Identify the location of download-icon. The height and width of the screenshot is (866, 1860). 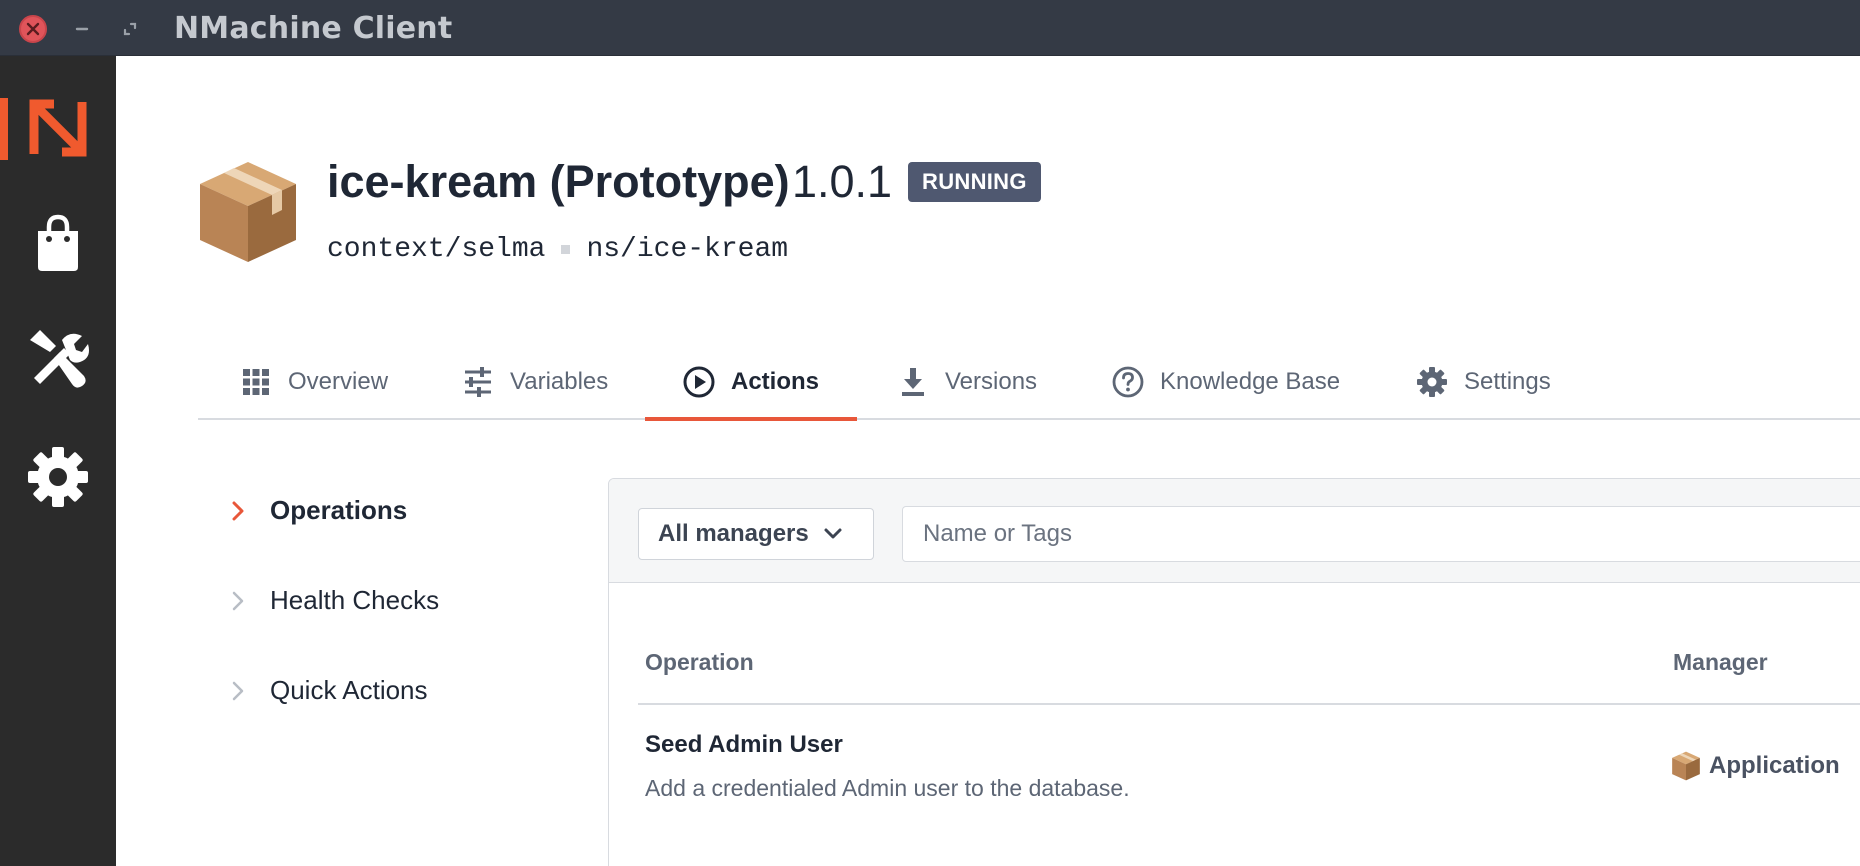
(913, 382).